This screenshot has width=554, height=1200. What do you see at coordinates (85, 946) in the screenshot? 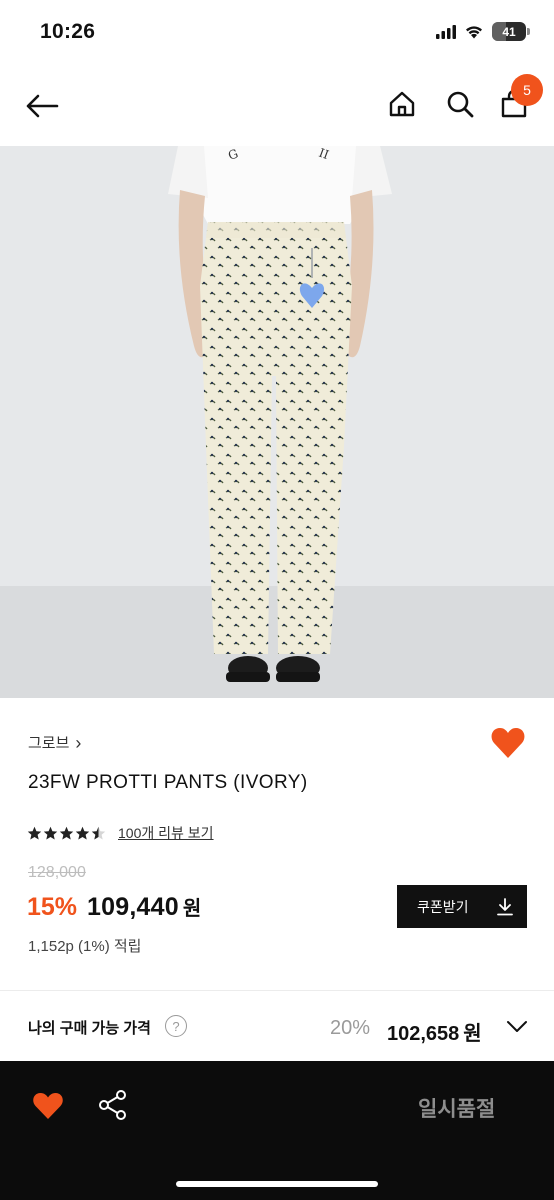
I see `reward-points: 1,152p (1%) 적립` at bounding box center [85, 946].